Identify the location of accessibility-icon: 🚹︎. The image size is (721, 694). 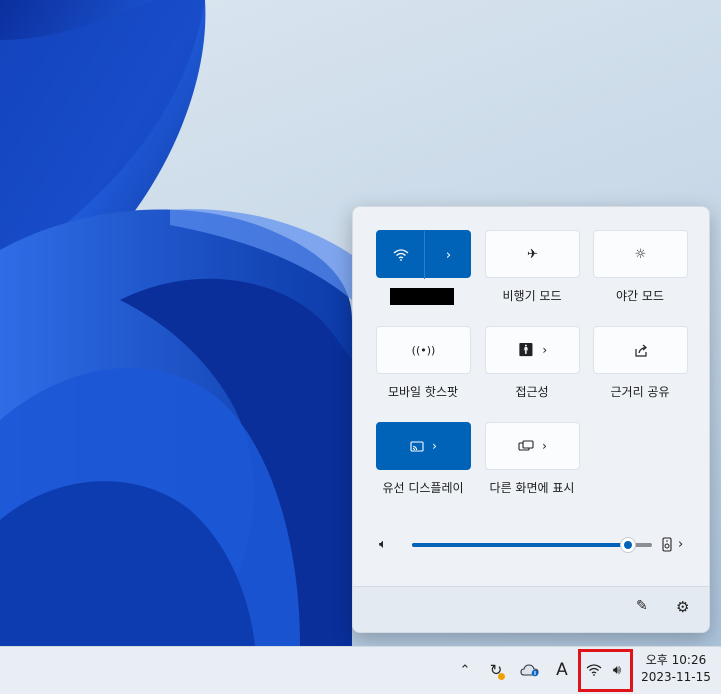
(526, 350).